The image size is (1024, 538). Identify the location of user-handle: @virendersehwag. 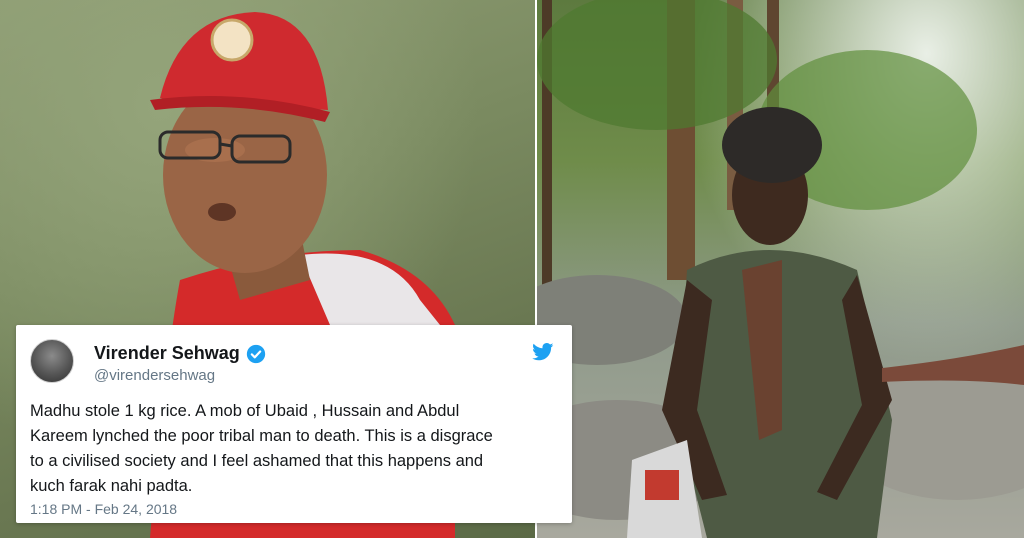
(154, 375).